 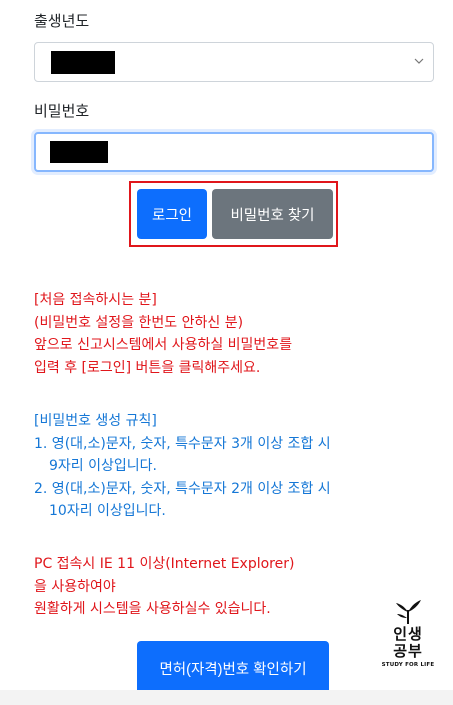 What do you see at coordinates (95, 421) in the screenshot?
I see `rules-title: [비밀번호 생성 규칙]` at bounding box center [95, 421].